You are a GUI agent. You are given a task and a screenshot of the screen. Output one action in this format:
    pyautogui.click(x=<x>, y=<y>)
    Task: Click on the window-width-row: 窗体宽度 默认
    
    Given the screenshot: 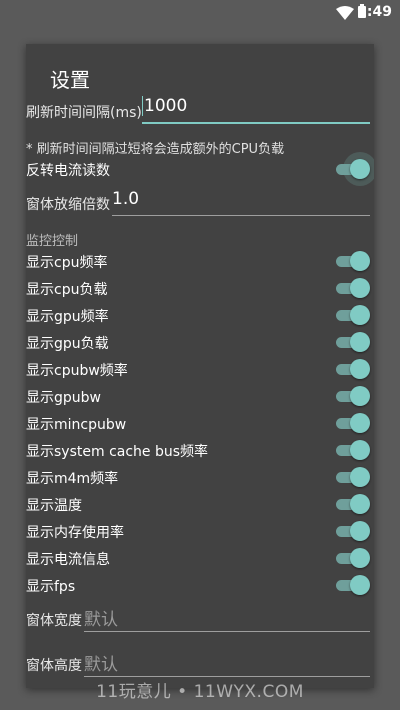 What is the action you would take?
    pyautogui.click(x=200, y=621)
    